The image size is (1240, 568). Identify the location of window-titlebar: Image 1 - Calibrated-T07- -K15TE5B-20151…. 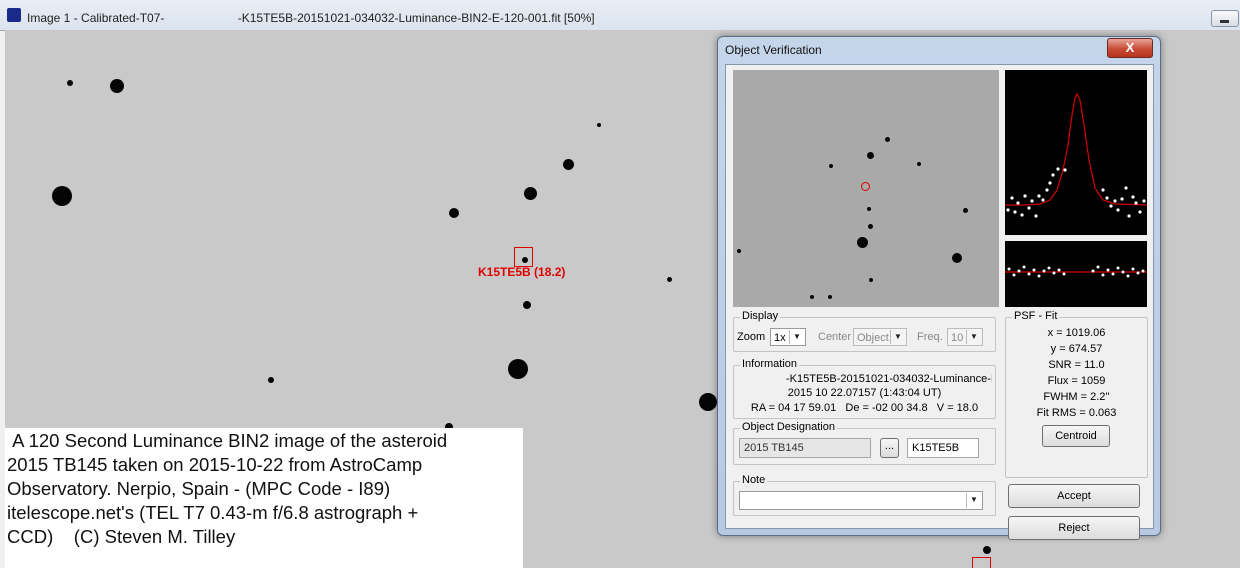
(620, 15).